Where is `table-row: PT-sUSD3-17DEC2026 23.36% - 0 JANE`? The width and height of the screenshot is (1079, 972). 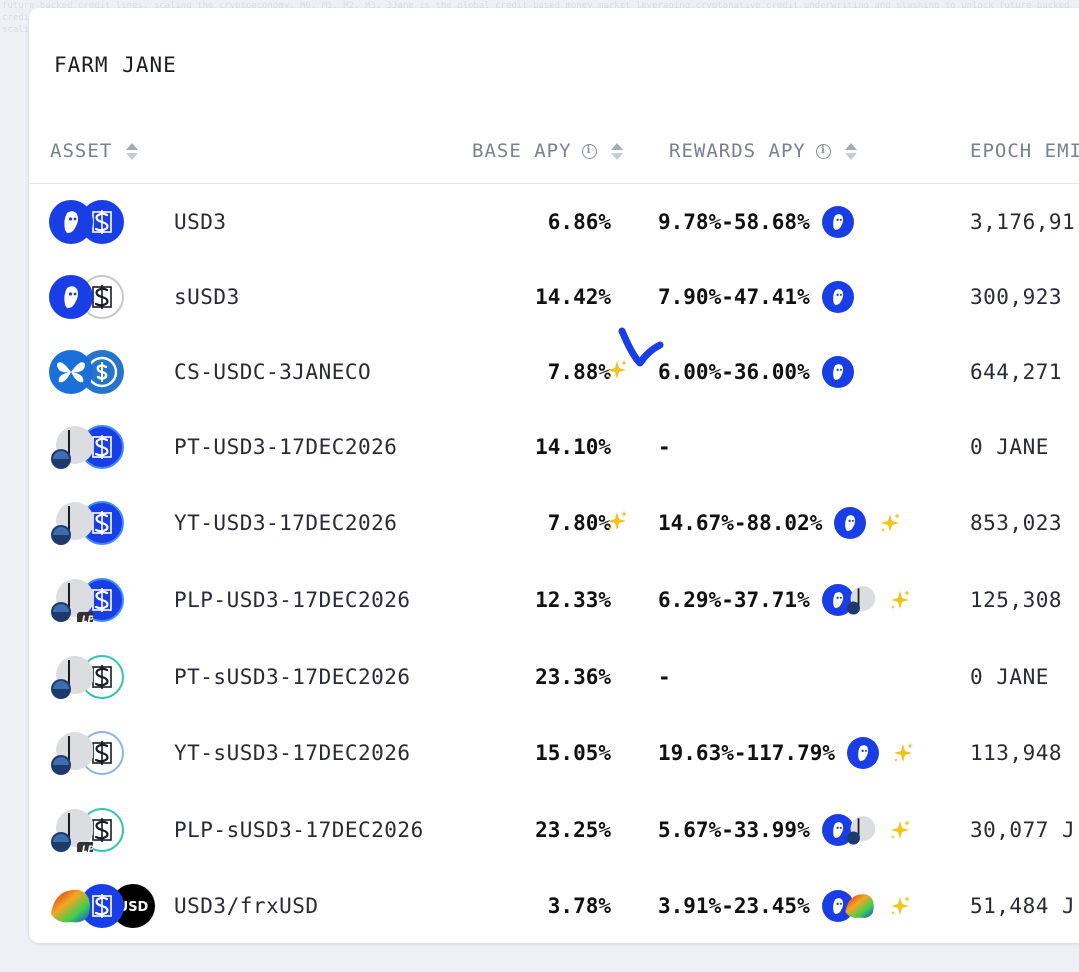 table-row: PT-sUSD3-17DEC2026 23.36% - 0 JANE is located at coordinates (554, 677).